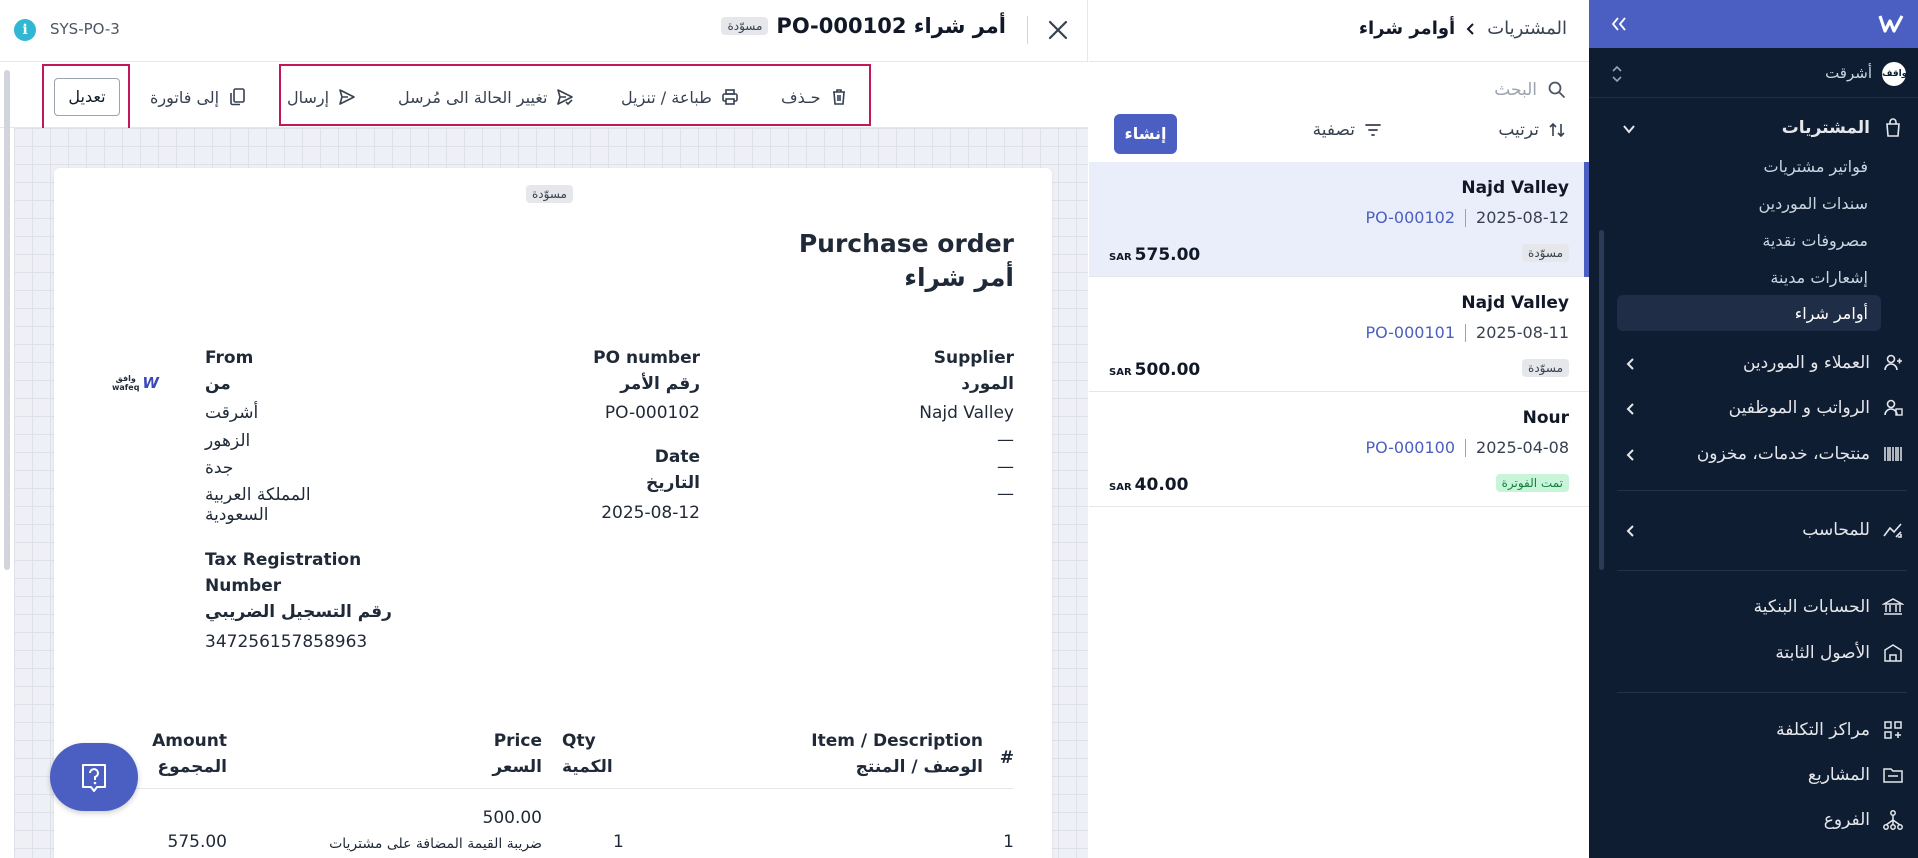 This screenshot has width=1918, height=858. Describe the element at coordinates (1816, 166) in the screenshot. I see `sidebar-subitem-purchase-invoices: فواتير مشتريات` at that location.